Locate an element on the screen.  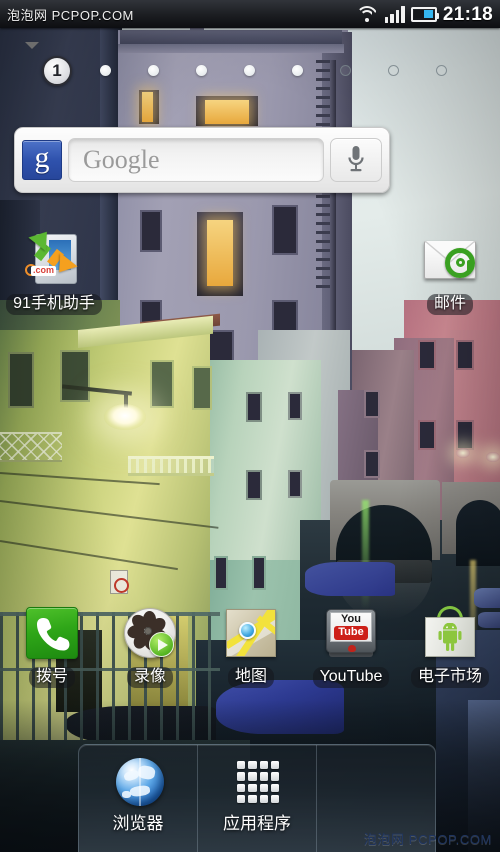
map-icon is located at coordinates (251, 634).